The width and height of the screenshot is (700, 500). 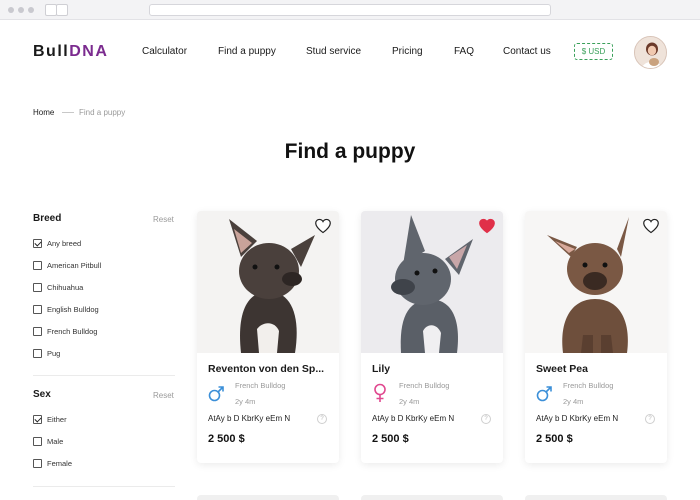 What do you see at coordinates (464, 51) in the screenshot?
I see `nav-faq: FAQ` at bounding box center [464, 51].